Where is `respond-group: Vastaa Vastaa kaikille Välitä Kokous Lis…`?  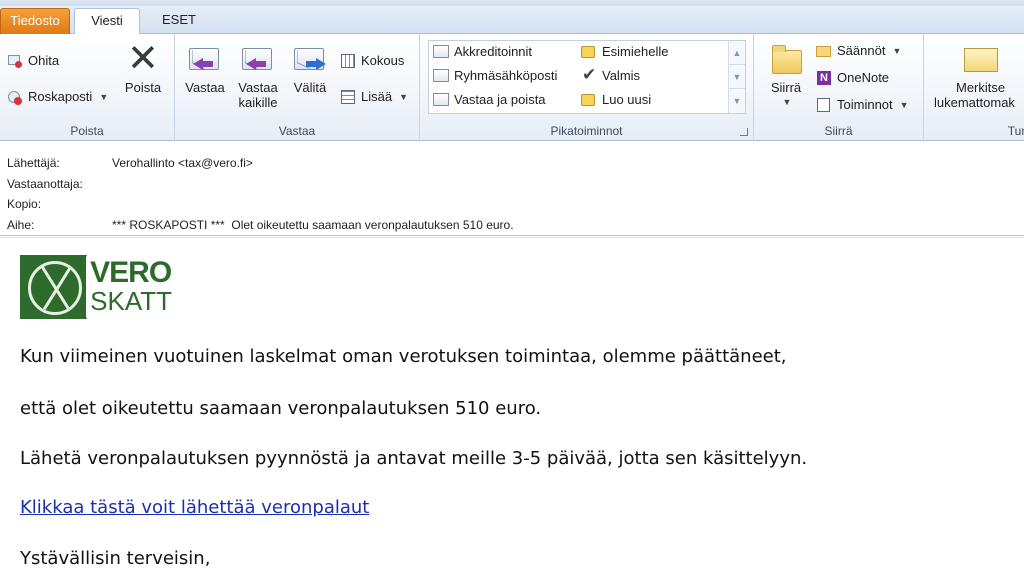
respond-group: Vastaa Vastaa kaikille Välitä Kokous Lis… is located at coordinates (297, 87).